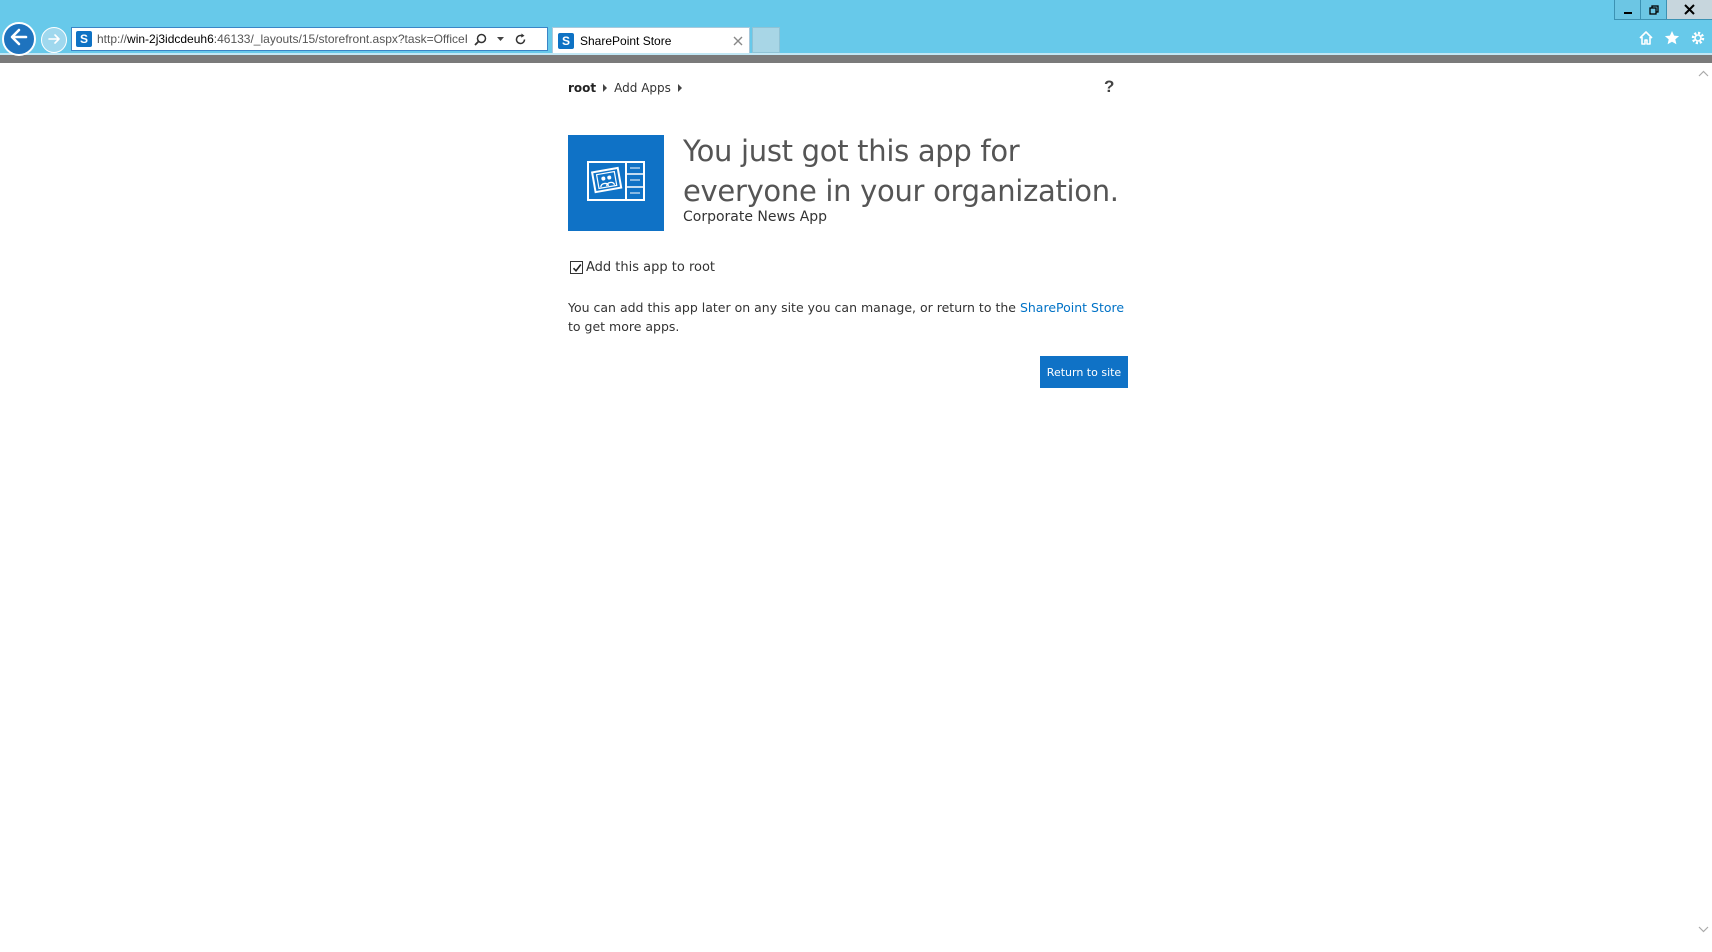  What do you see at coordinates (651, 267) in the screenshot?
I see `add-app-checkbox-label: Add this app to root` at bounding box center [651, 267].